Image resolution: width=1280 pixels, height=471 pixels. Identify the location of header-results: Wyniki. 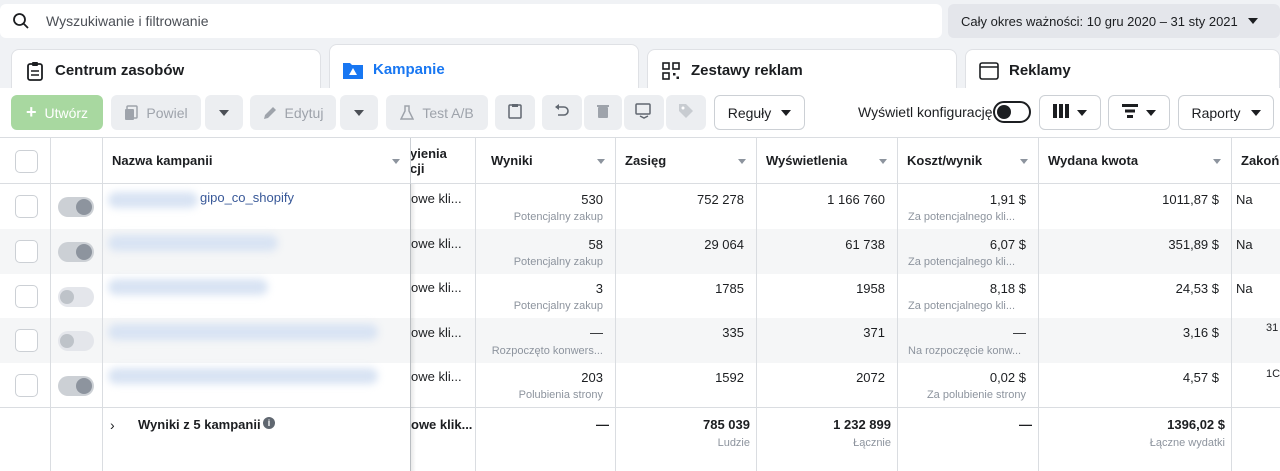
(545, 161).